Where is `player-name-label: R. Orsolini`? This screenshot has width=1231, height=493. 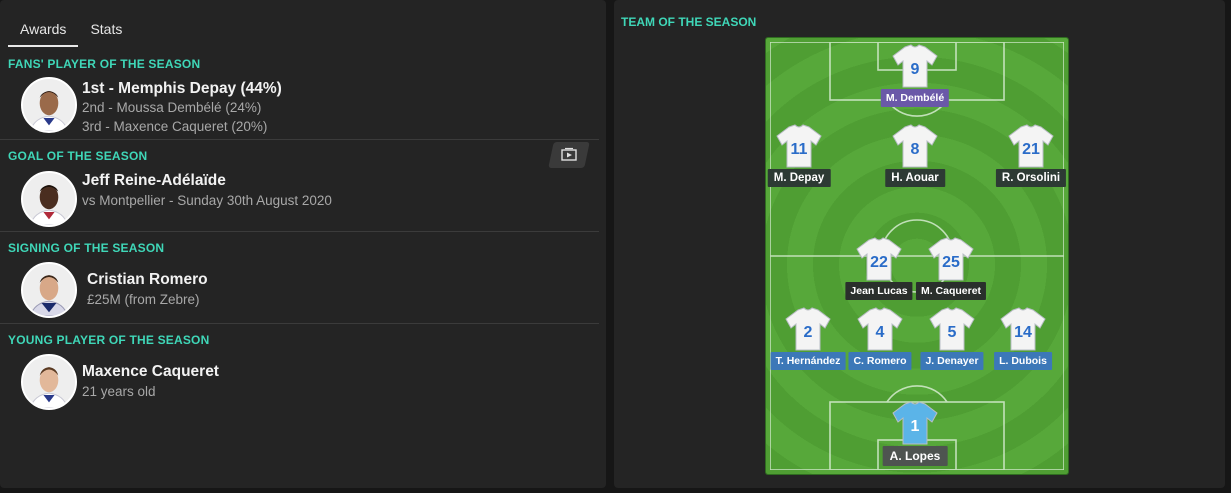 player-name-label: R. Orsolini is located at coordinates (1031, 178).